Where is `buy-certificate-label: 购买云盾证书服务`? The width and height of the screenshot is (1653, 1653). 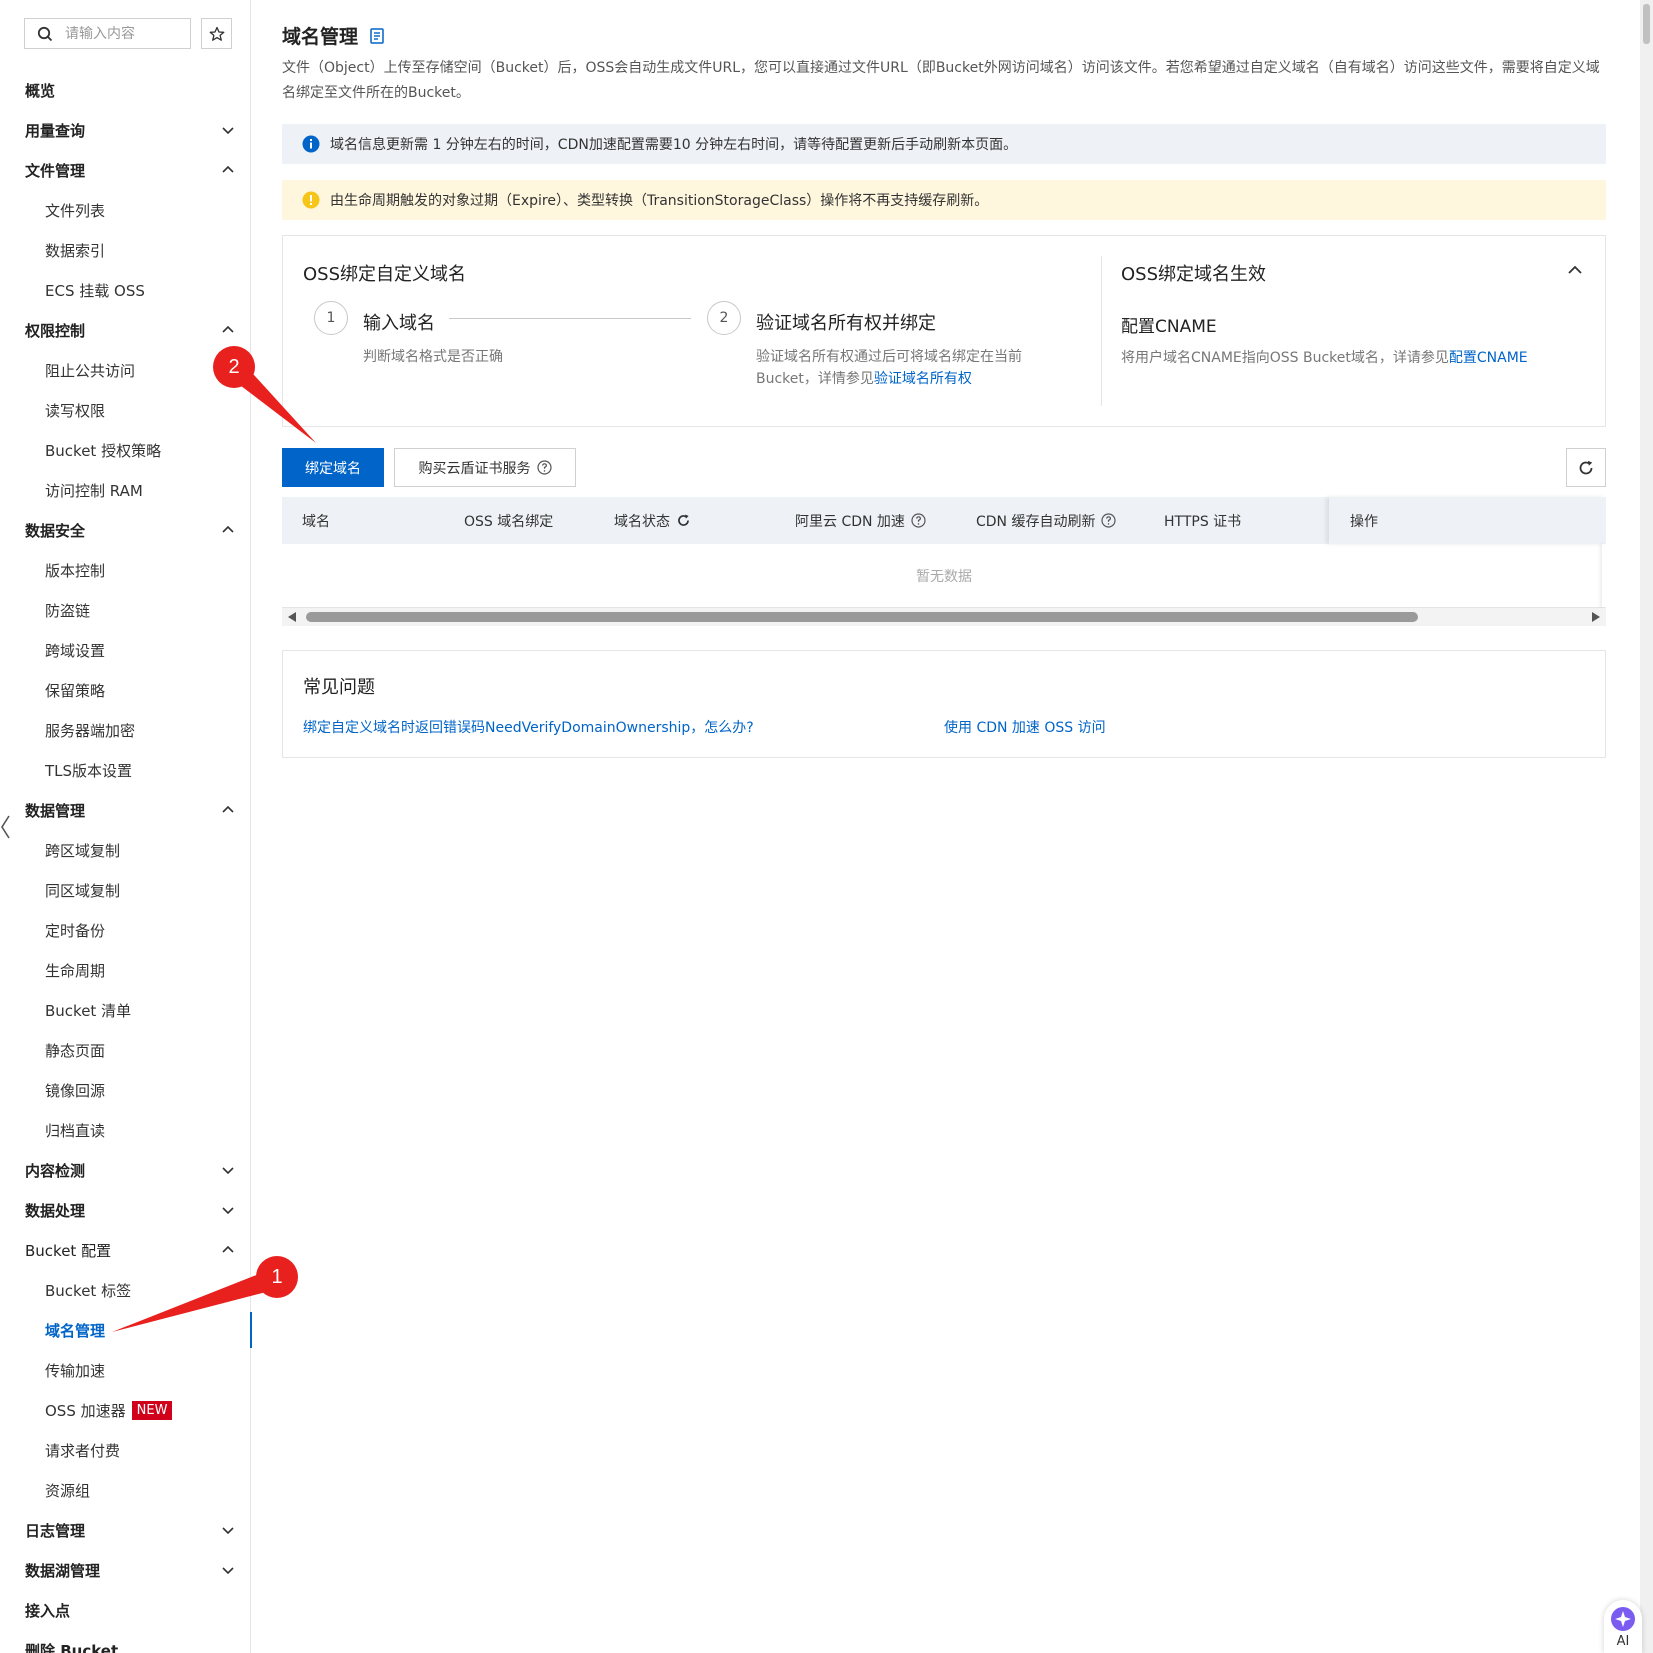 buy-certificate-label: 购买云盾证书服务 is located at coordinates (474, 468).